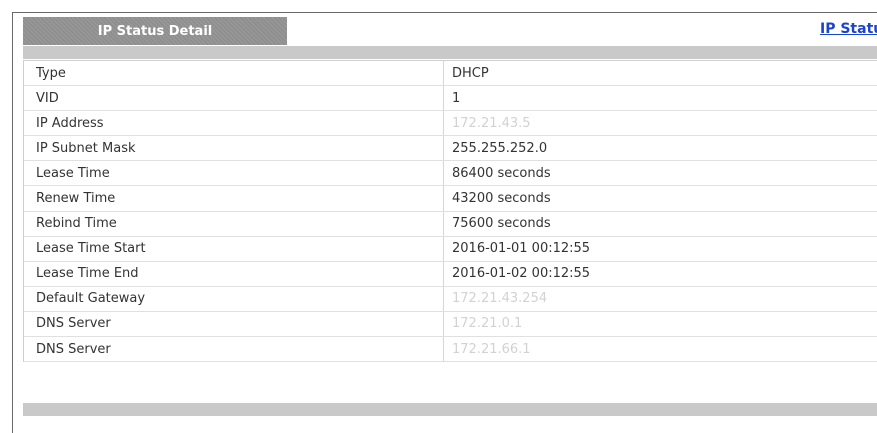 The height and width of the screenshot is (433, 877). I want to click on panel-title: IP Status Detail, so click(155, 31).